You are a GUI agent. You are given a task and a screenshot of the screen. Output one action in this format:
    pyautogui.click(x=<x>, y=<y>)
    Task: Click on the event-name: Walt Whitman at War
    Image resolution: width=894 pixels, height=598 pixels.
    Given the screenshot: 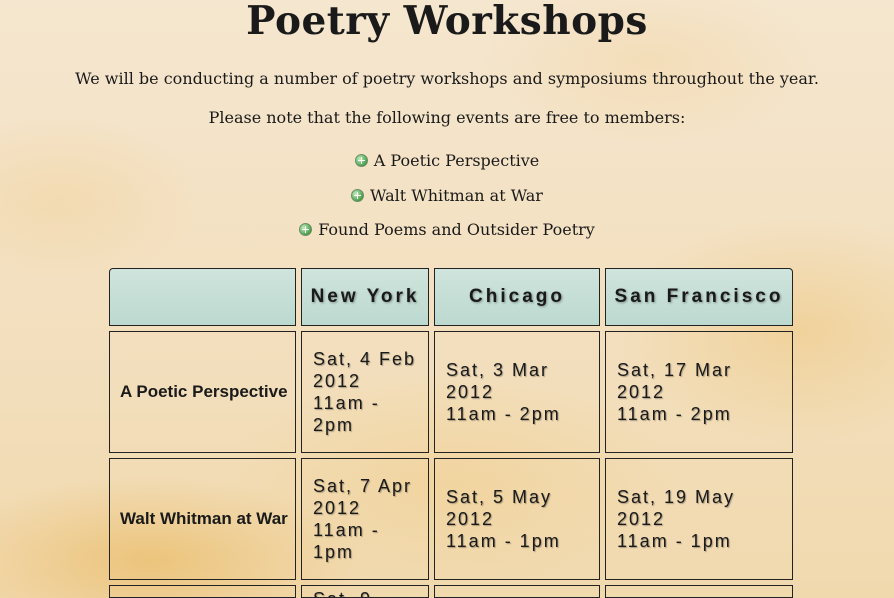 What is the action you would take?
    pyautogui.click(x=456, y=195)
    